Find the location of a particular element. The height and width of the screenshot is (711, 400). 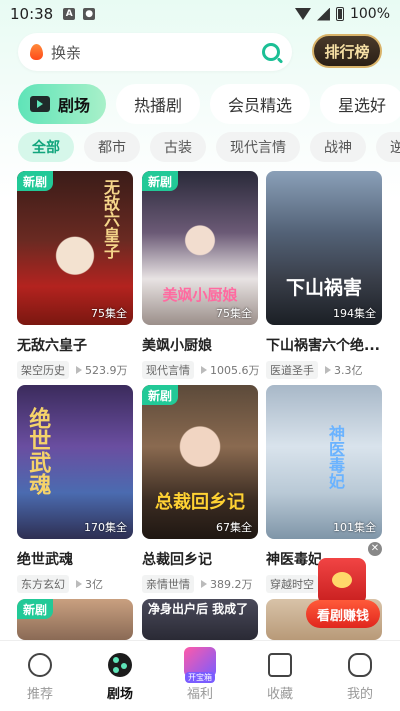

nav-recommend: 推荐 is located at coordinates (40, 676).